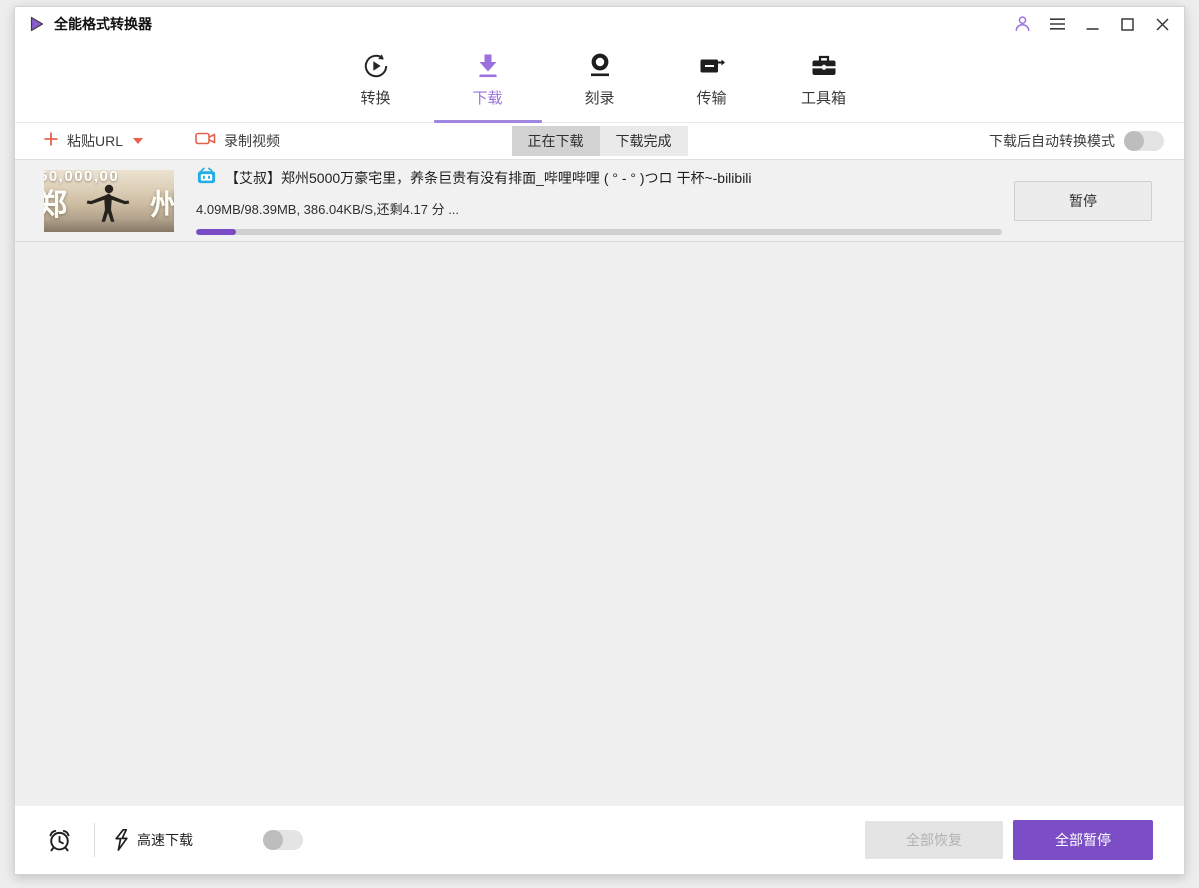 This screenshot has height=888, width=1199. I want to click on camera-icon, so click(205, 141).